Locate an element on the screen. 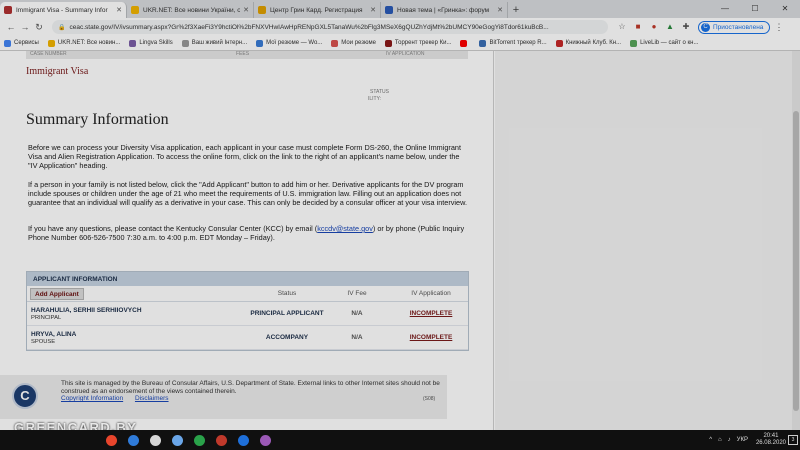 The width and height of the screenshot is (800, 450). applicant-table-header: APPLICANT INFORMATION is located at coordinates (247, 279).